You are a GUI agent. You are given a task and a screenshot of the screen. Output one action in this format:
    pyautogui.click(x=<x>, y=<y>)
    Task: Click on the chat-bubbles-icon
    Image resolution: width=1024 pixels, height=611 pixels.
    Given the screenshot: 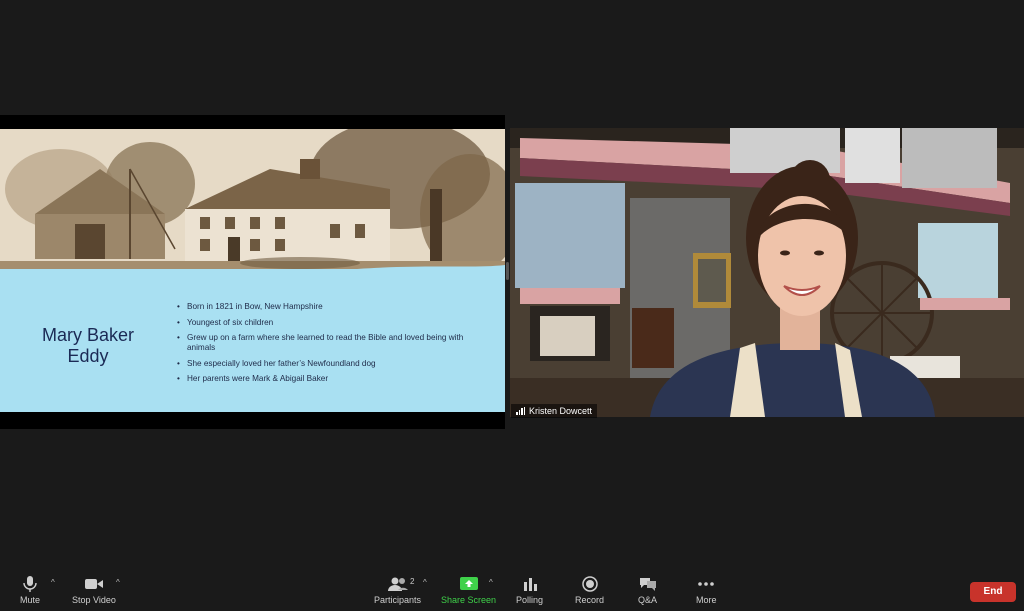 What is the action you would take?
    pyautogui.click(x=647, y=584)
    